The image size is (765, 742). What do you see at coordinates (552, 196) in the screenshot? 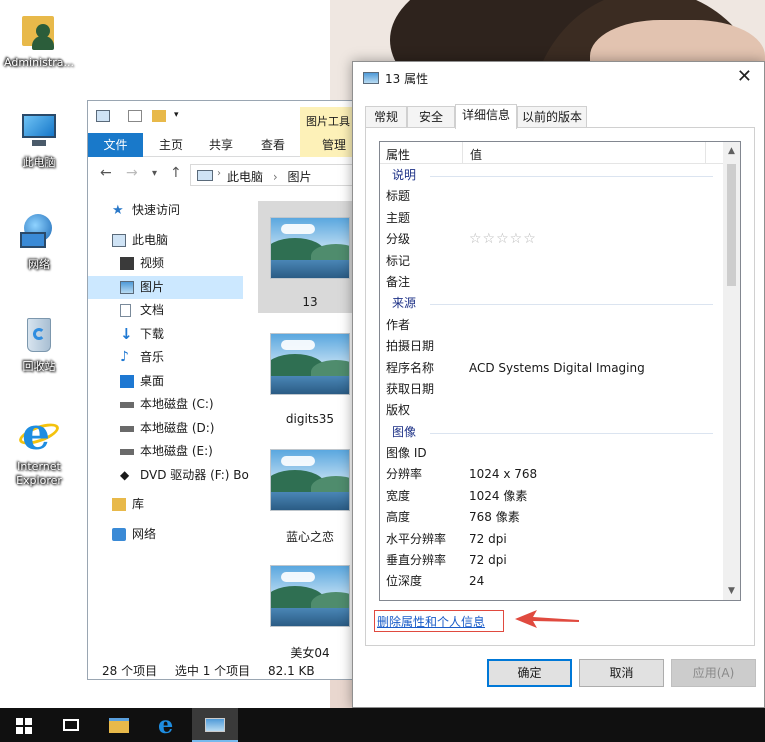
I see `property-row: 标题` at bounding box center [552, 196].